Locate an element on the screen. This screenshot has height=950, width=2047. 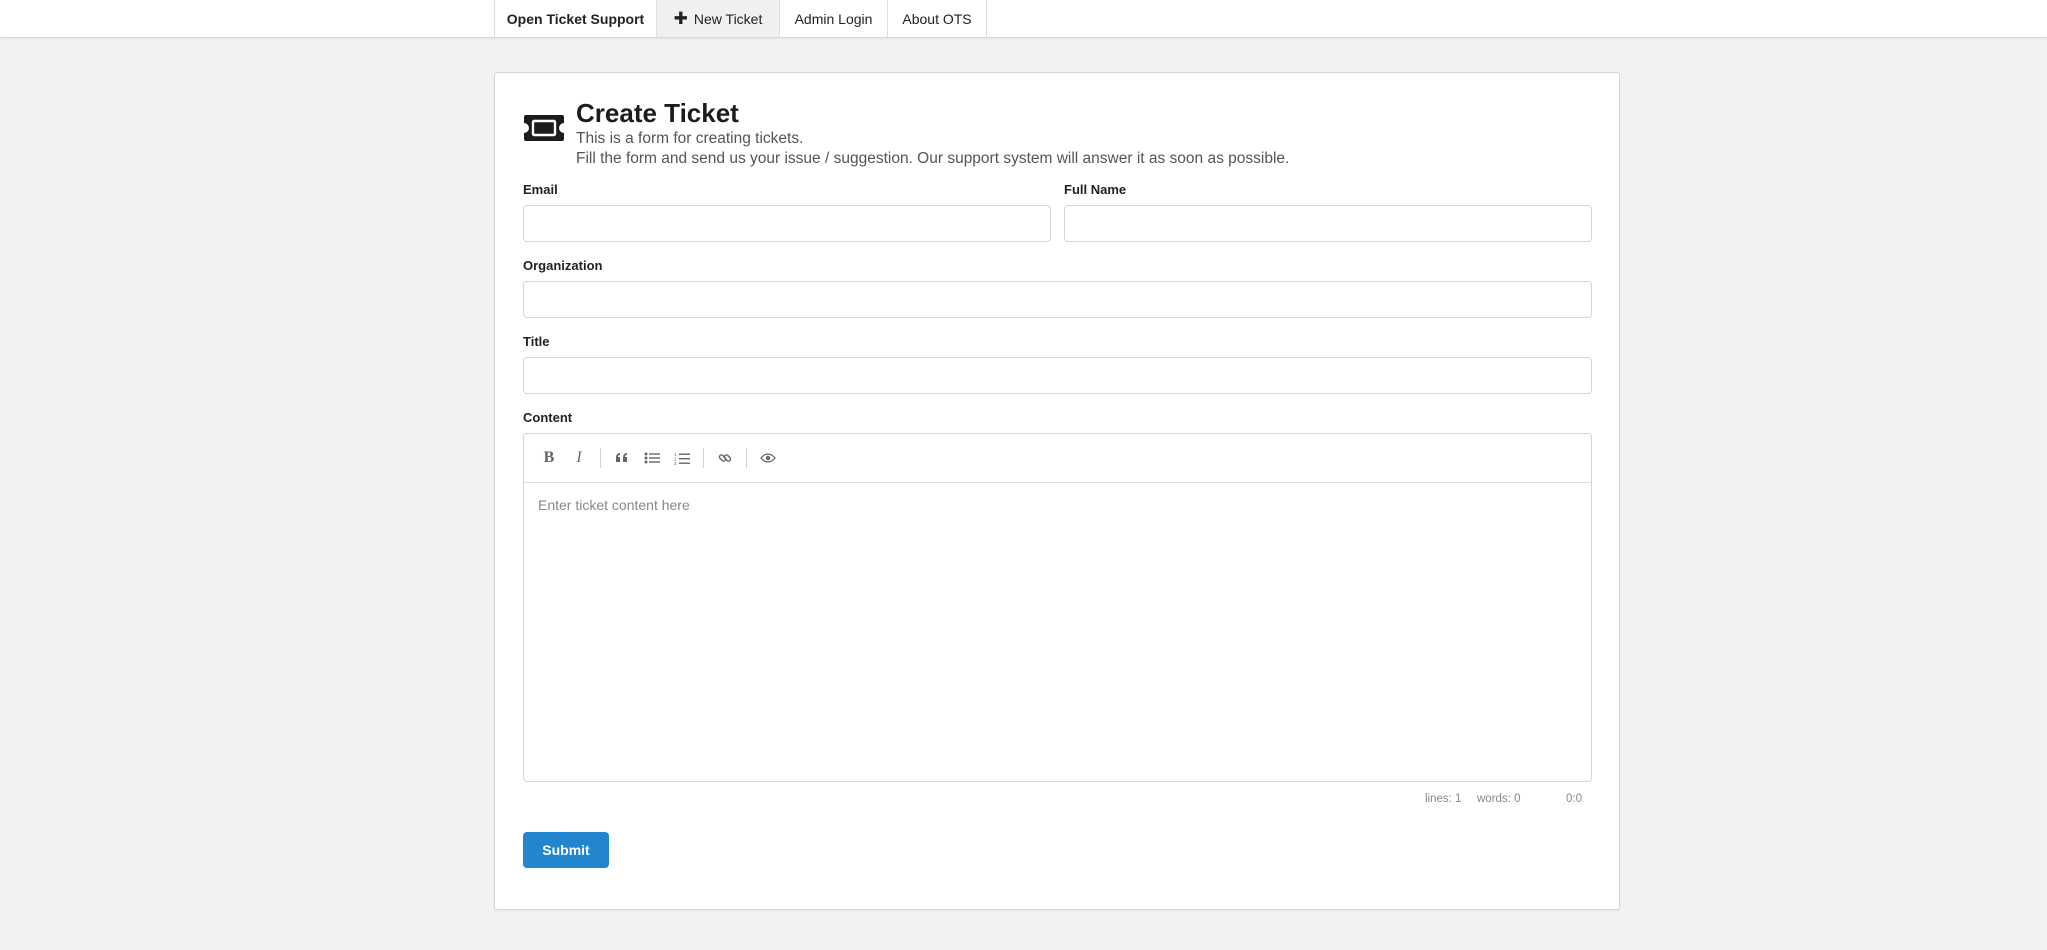
email-label: Email is located at coordinates (540, 189).